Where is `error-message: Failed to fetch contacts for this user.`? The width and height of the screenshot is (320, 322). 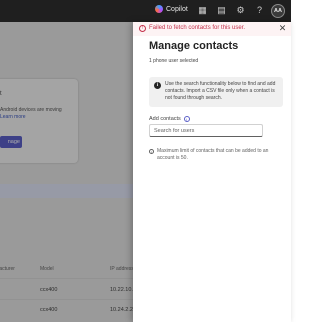
error-message: Failed to fetch contacts for this user. is located at coordinates (197, 28).